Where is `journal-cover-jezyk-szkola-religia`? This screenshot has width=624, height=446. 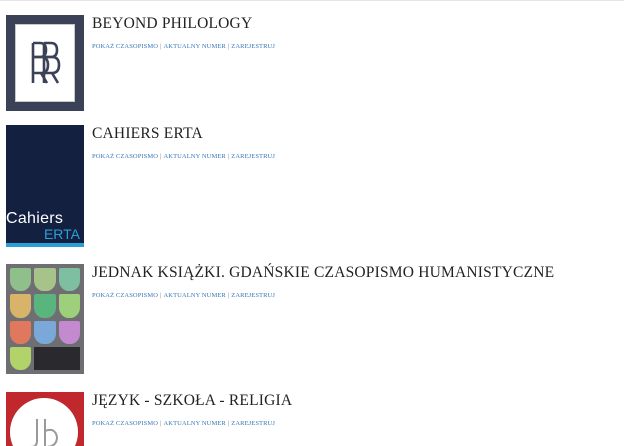 journal-cover-jezyk-szkola-religia is located at coordinates (45, 419).